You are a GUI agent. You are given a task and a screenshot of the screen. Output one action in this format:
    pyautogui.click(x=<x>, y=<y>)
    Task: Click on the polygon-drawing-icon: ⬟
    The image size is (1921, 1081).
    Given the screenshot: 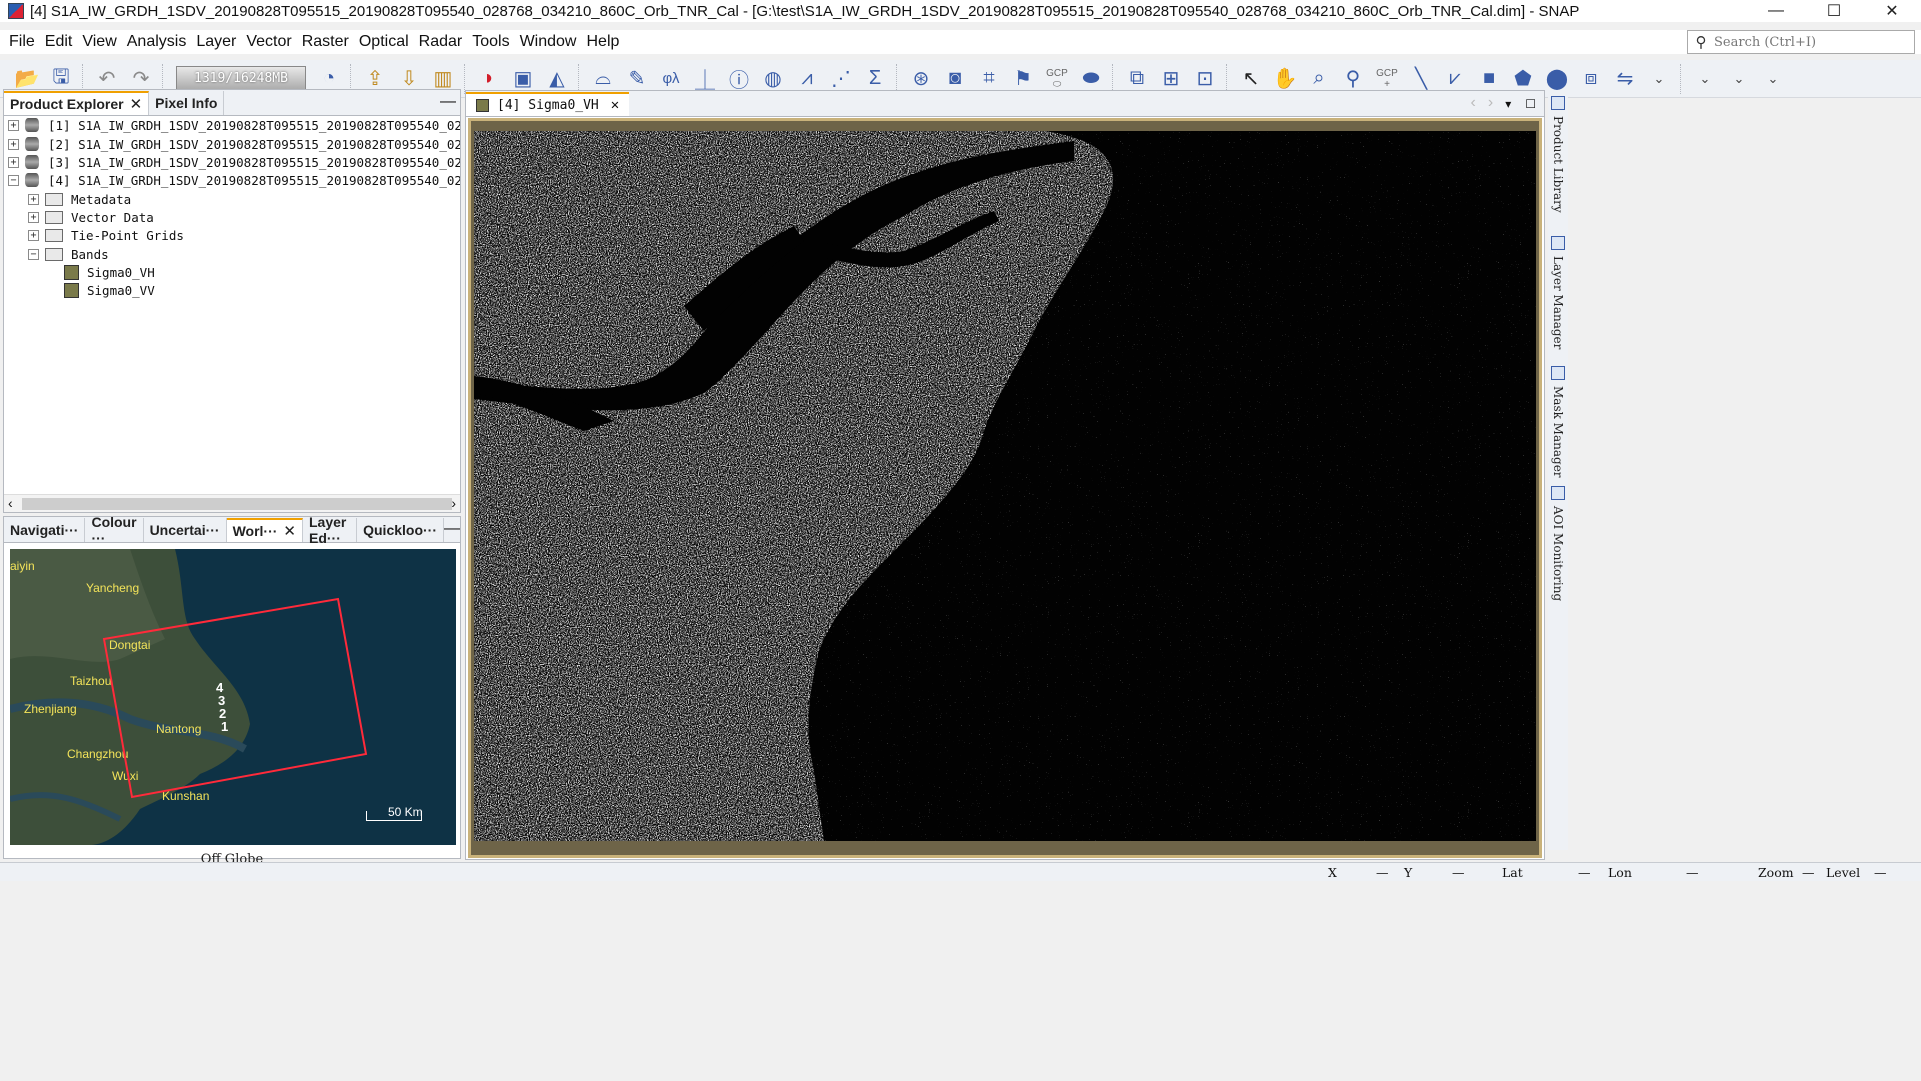 What is the action you would take?
    pyautogui.click(x=1523, y=79)
    